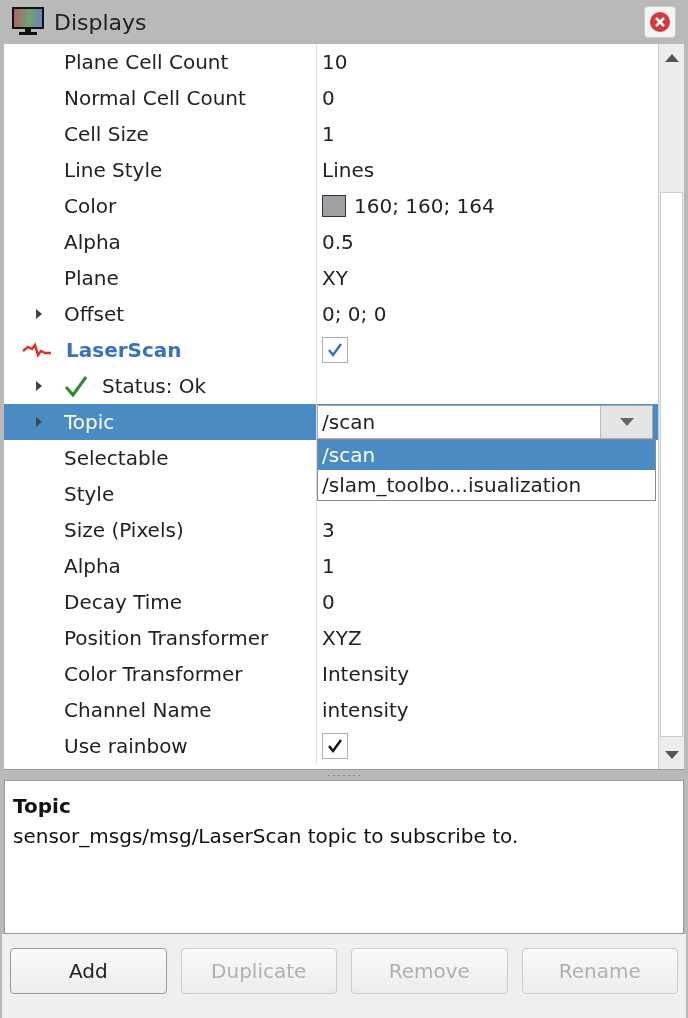 This screenshot has height=1018, width=688. Describe the element at coordinates (348, 170) in the screenshot. I see `property-value: Lines` at that location.